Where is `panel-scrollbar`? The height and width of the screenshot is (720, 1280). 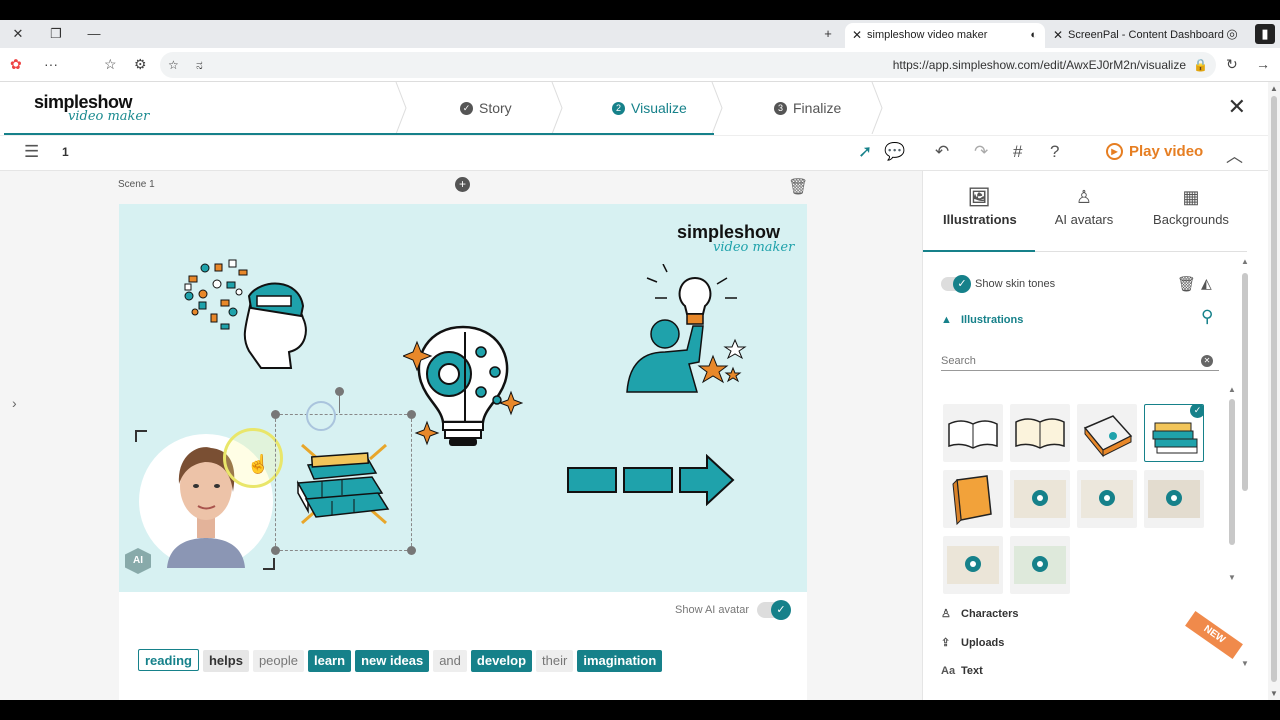
panel-scrollbar is located at coordinates (1245, 382).